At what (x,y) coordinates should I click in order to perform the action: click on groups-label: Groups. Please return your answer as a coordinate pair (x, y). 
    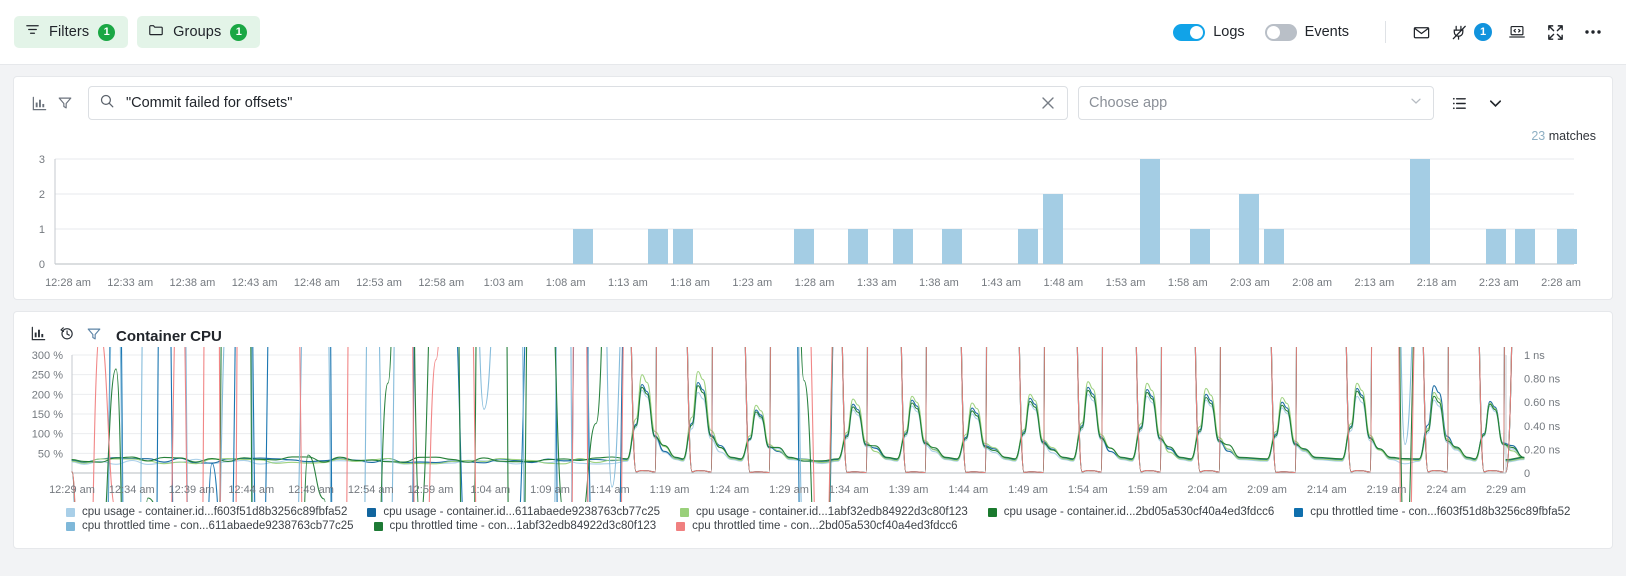
    Looking at the image, I should click on (197, 32).